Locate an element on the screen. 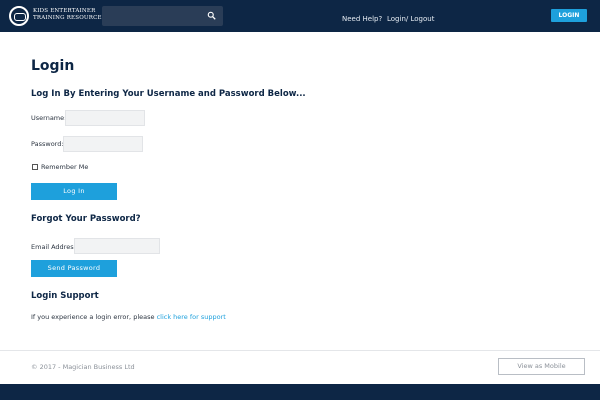  search-input is located at coordinates (162, 16).